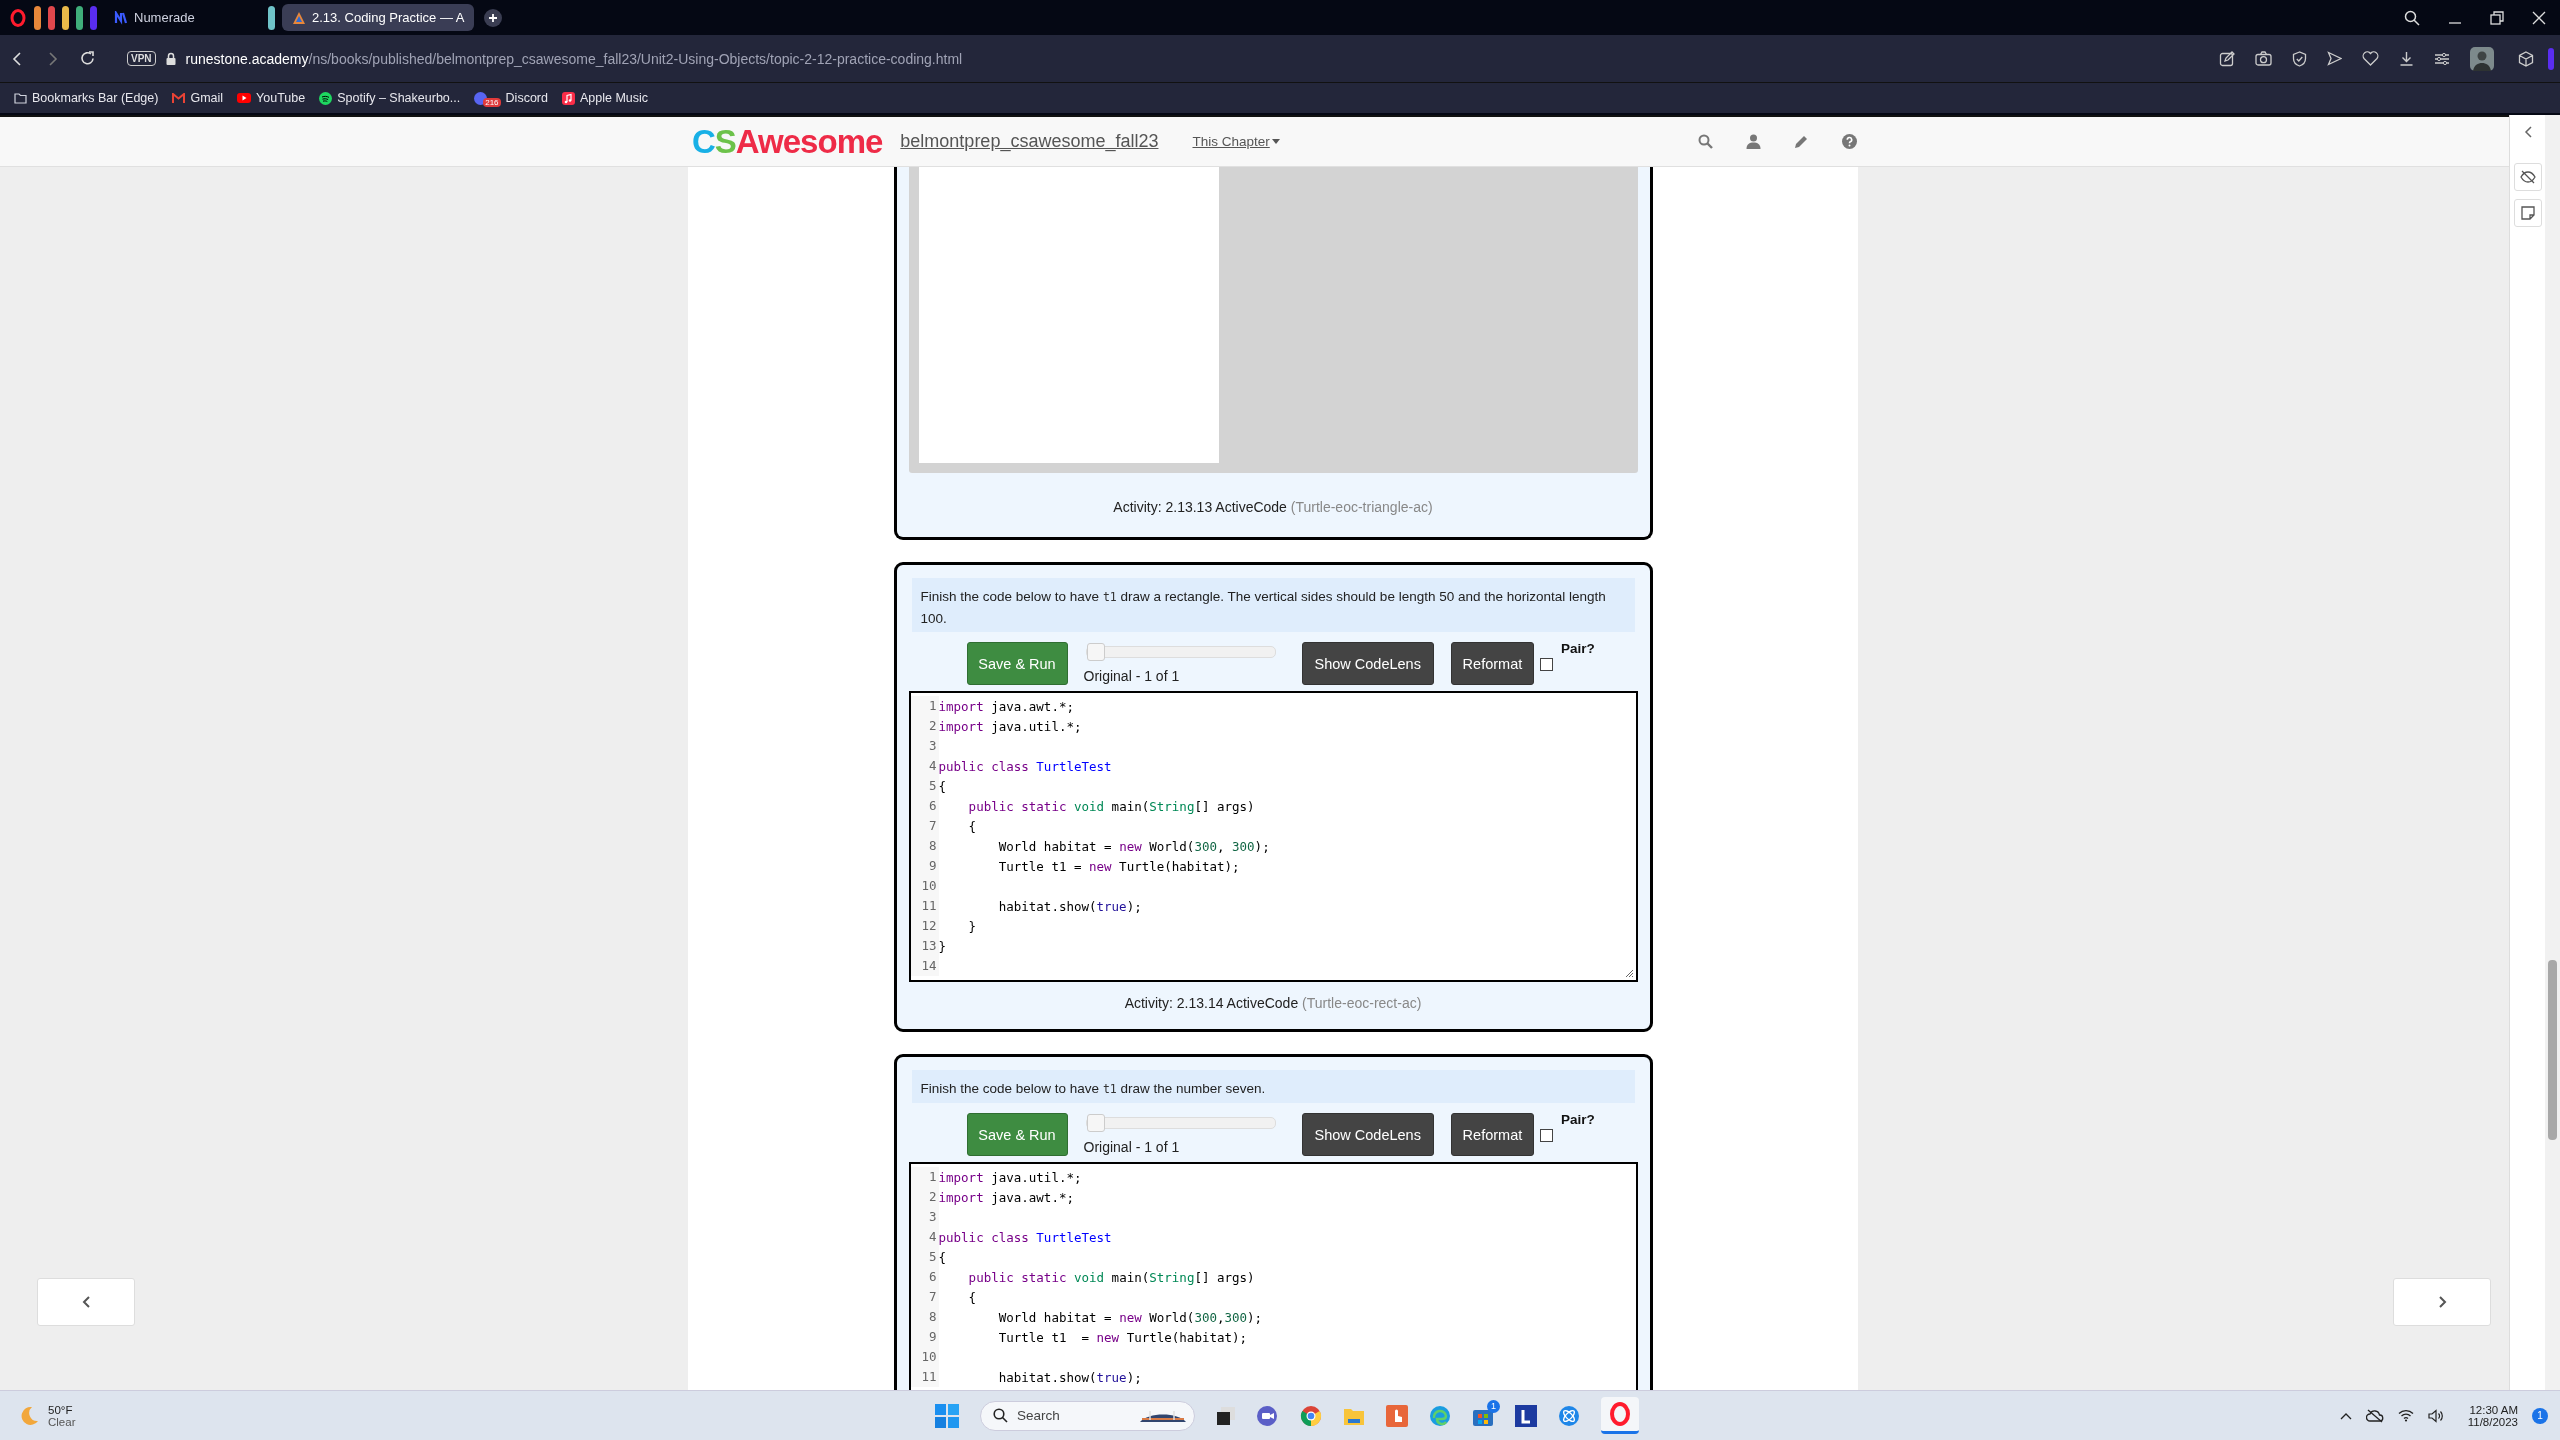 This screenshot has height=1440, width=2560. I want to click on bookmark-item: Bookmarks Bar (Edge), so click(86, 98).